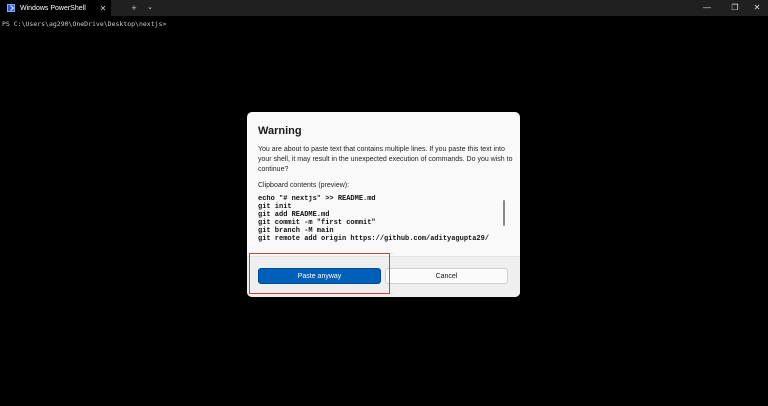 The image size is (768, 406). Describe the element at coordinates (134, 8) in the screenshot. I see `new-tab-button: +` at that location.